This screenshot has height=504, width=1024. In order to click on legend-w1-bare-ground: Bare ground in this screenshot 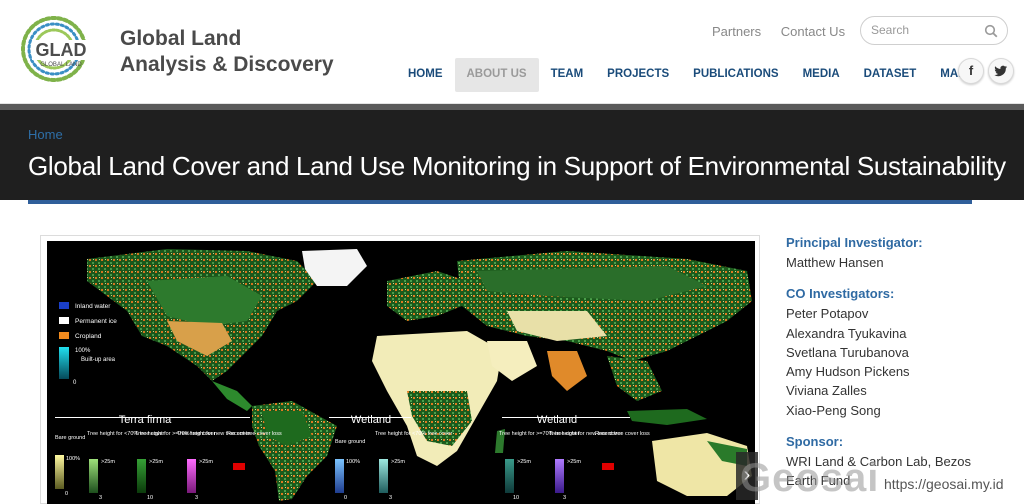, I will do `click(350, 442)`.